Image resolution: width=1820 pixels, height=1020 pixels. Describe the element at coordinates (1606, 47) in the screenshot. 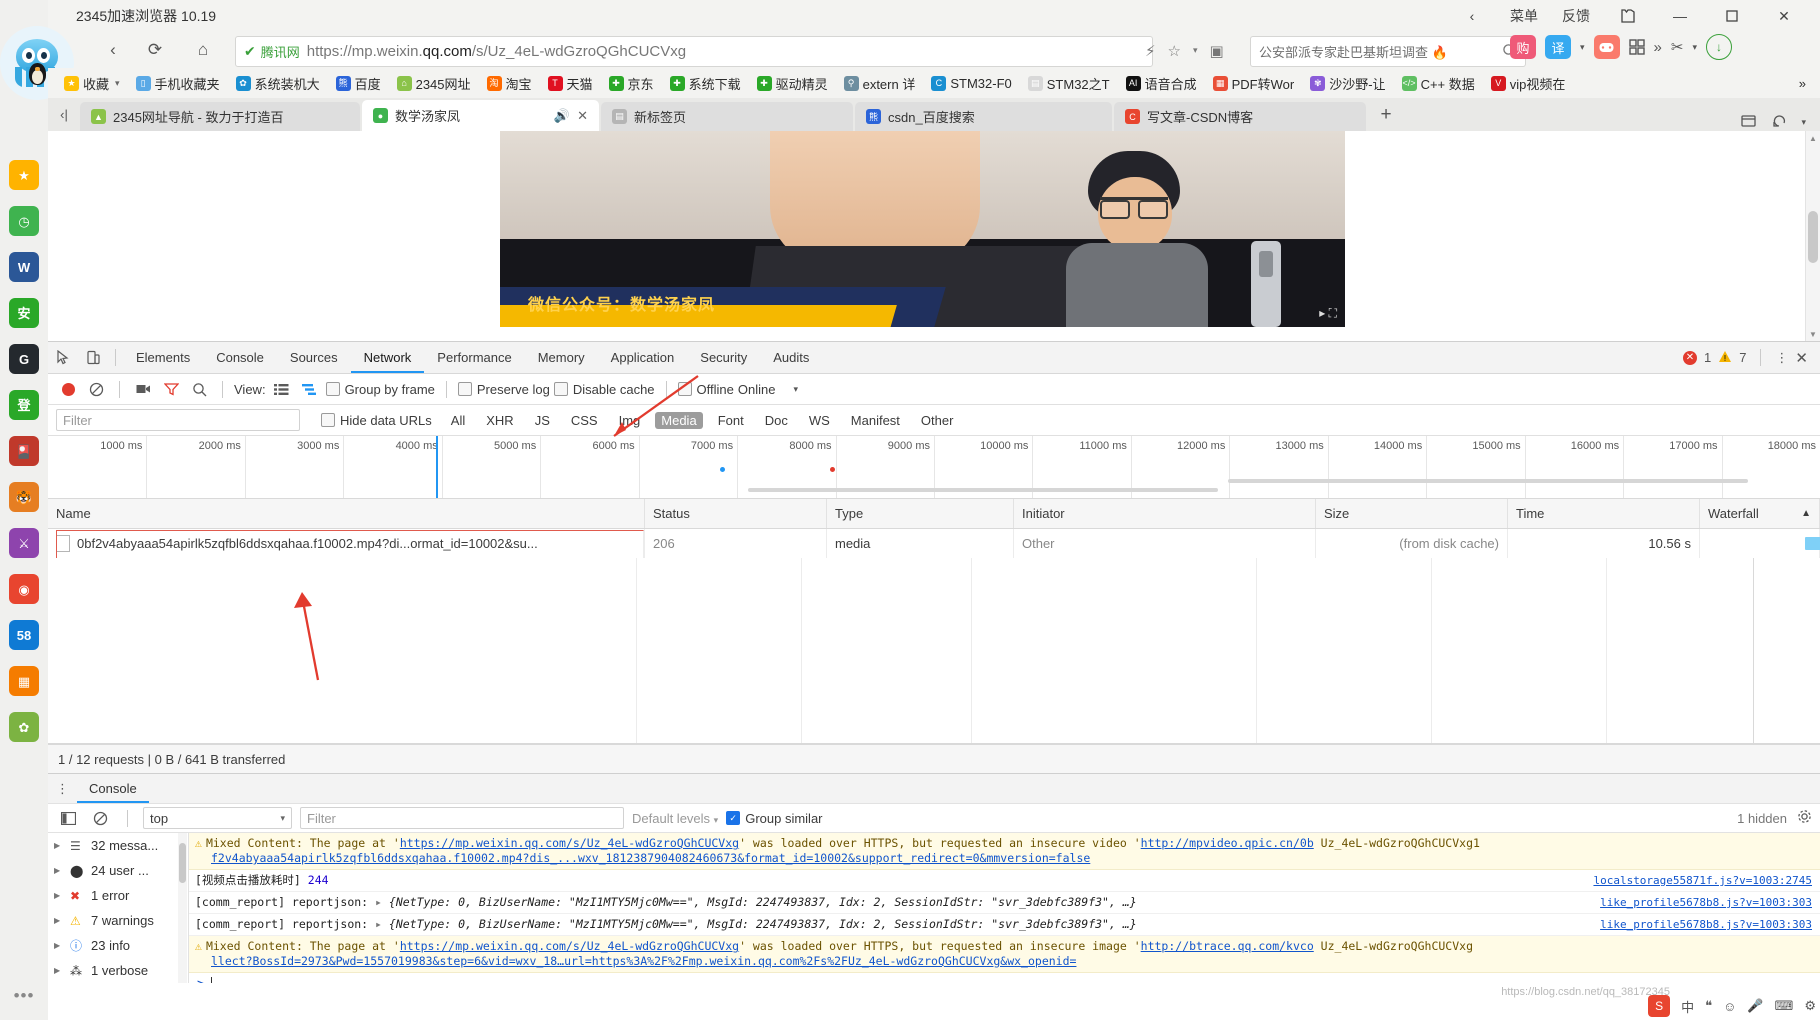

I see `game-button` at that location.